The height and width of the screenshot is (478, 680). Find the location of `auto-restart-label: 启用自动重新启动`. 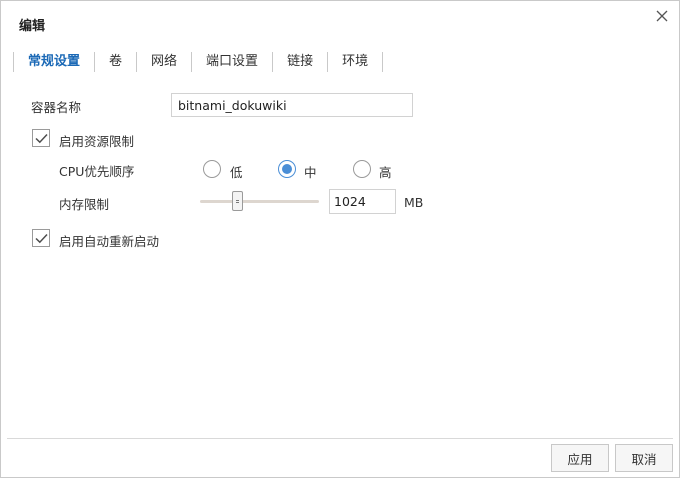

auto-restart-label: 启用自动重新启动 is located at coordinates (109, 241).